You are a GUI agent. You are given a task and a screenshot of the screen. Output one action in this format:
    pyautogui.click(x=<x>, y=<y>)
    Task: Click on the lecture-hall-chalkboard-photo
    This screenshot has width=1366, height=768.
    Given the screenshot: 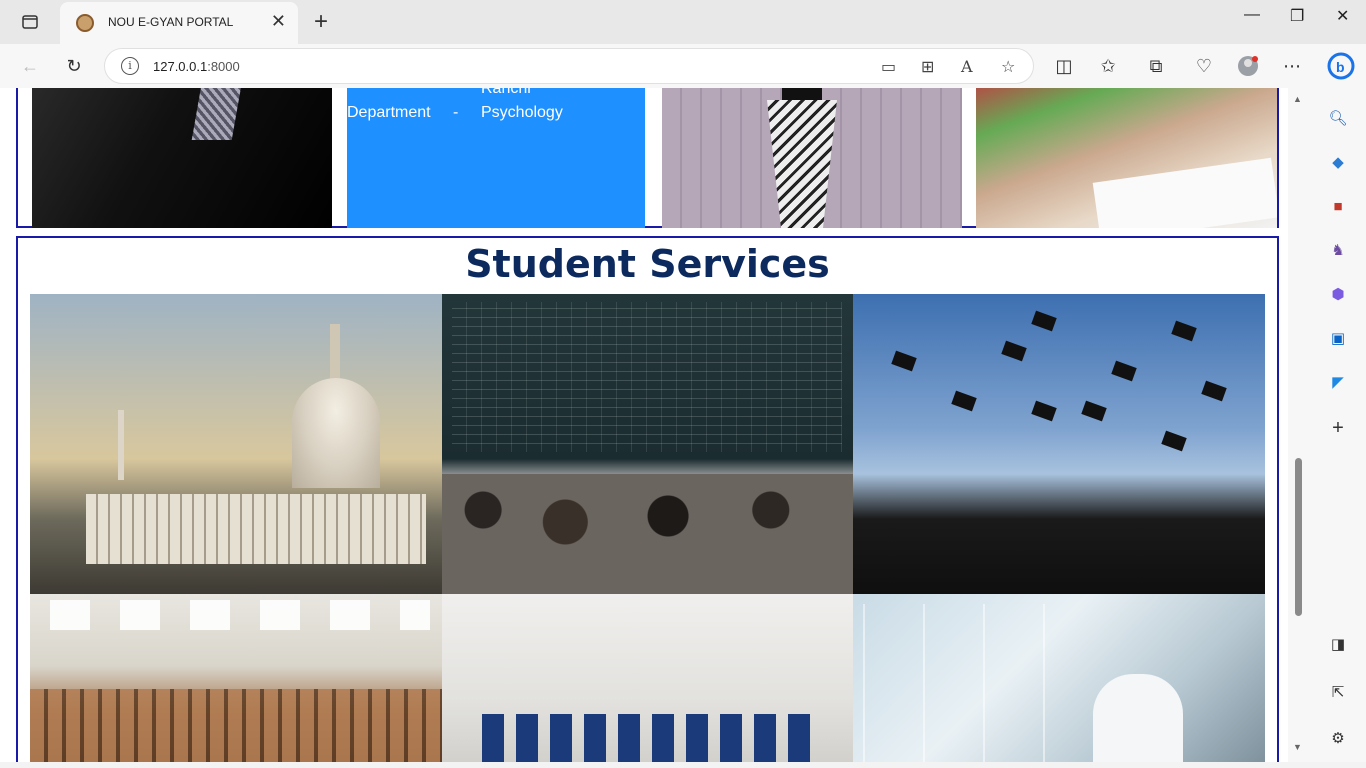 What is the action you would take?
    pyautogui.click(x=647, y=444)
    